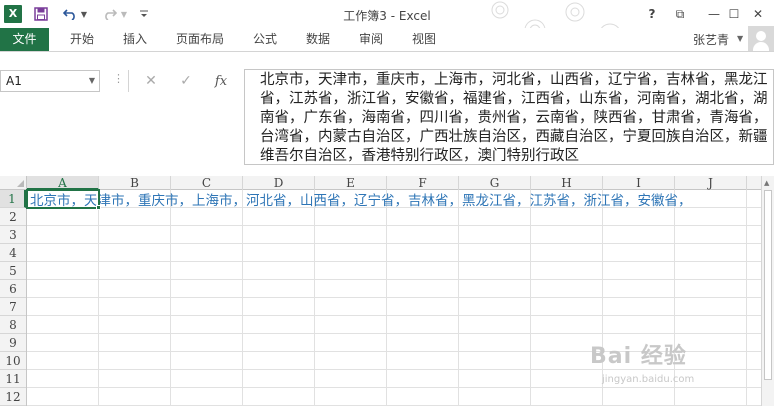  What do you see at coordinates (318, 39) in the screenshot?
I see `tab-data: 数据` at bounding box center [318, 39].